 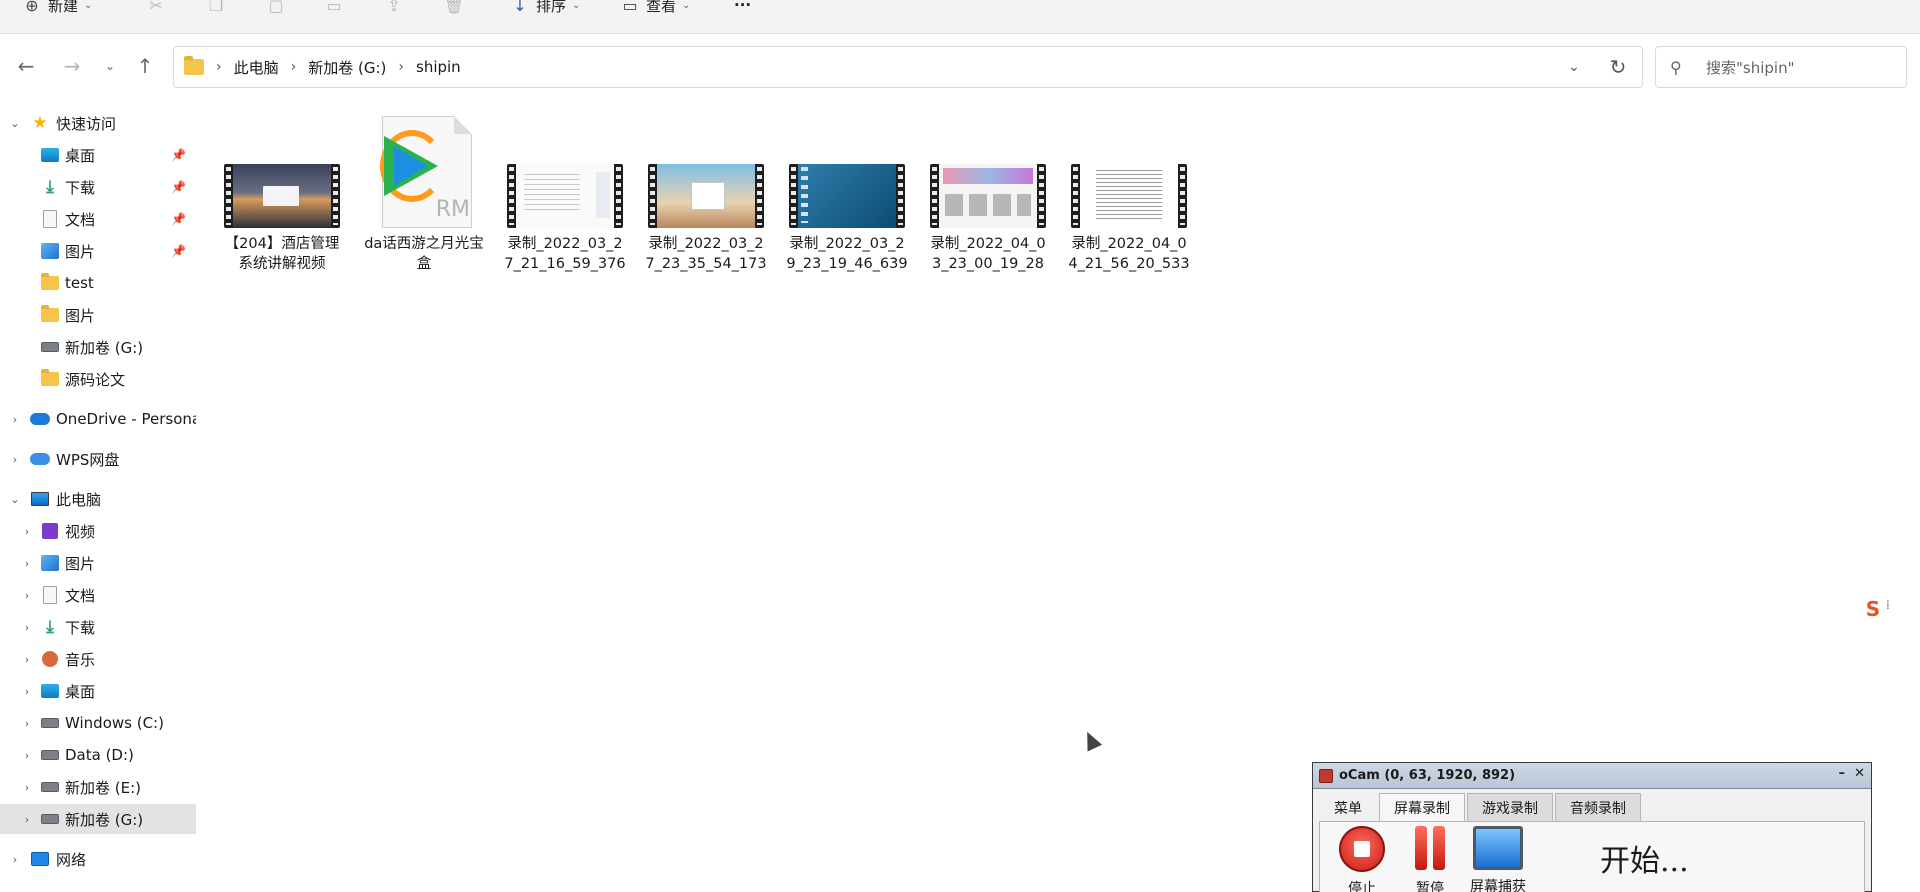 What do you see at coordinates (98, 187) in the screenshot?
I see `nav-item-downloads: ⤓ 下载 📌` at bounding box center [98, 187].